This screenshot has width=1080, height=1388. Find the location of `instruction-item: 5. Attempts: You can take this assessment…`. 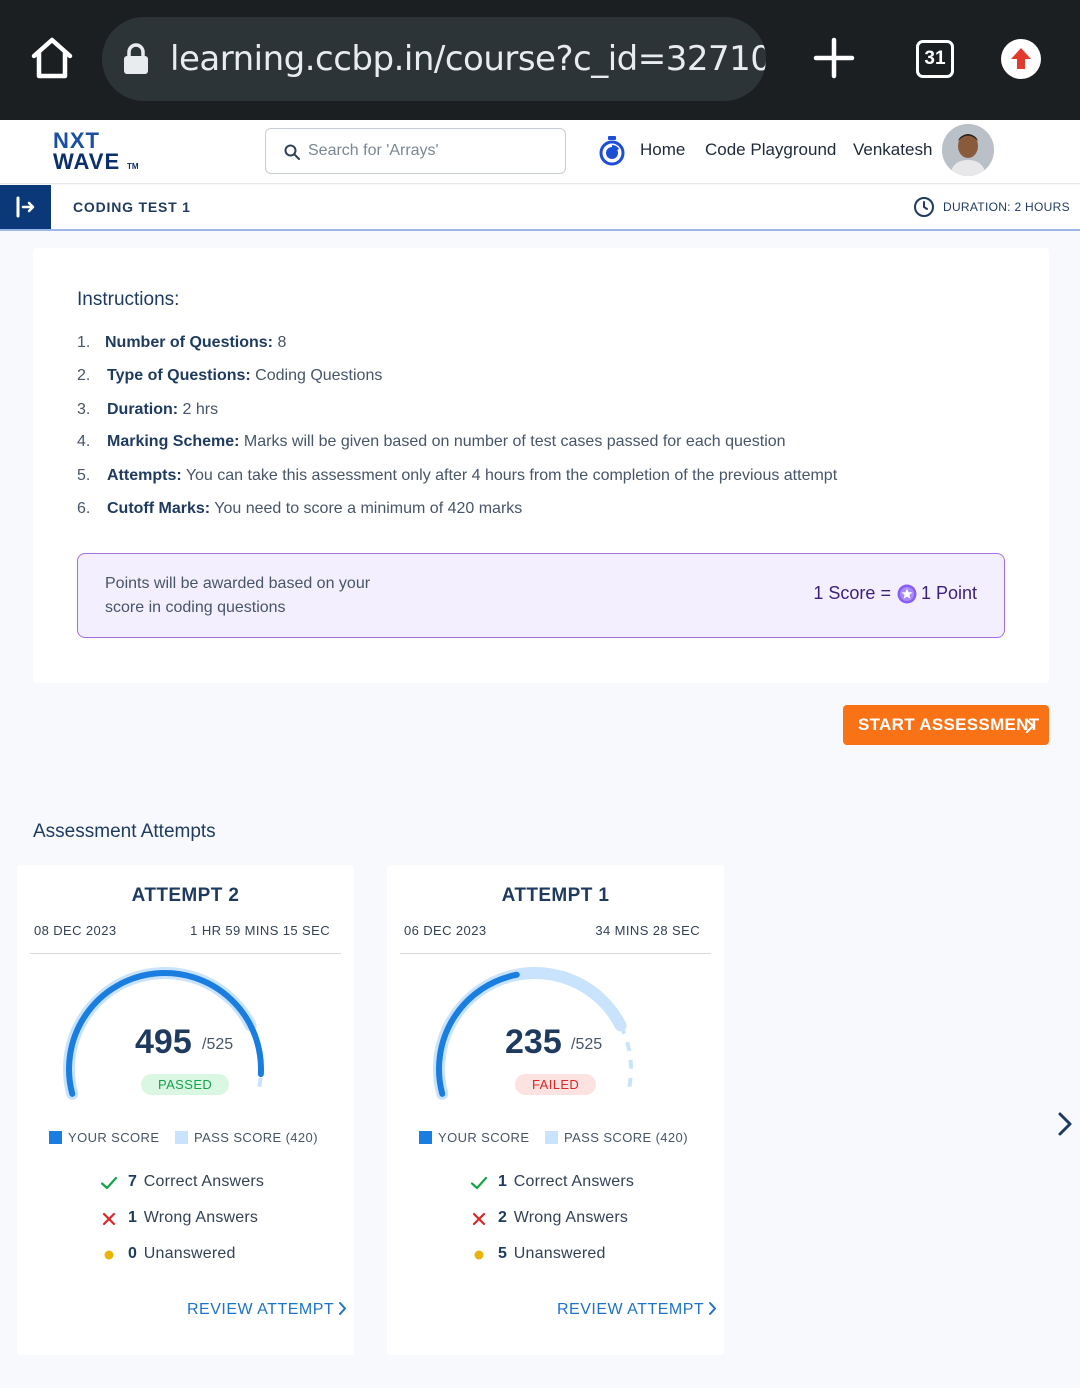

instruction-item: 5. Attempts: You can take this assessment… is located at coordinates (457, 475).